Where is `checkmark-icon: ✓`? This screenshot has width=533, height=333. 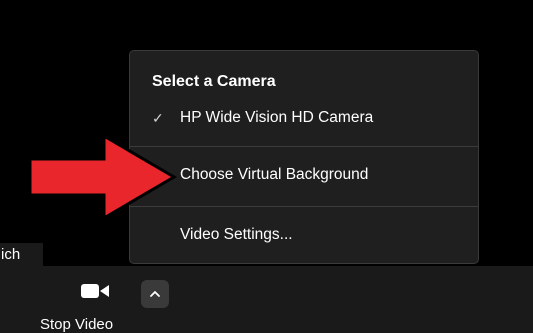
checkmark-icon: ✓ is located at coordinates (158, 118).